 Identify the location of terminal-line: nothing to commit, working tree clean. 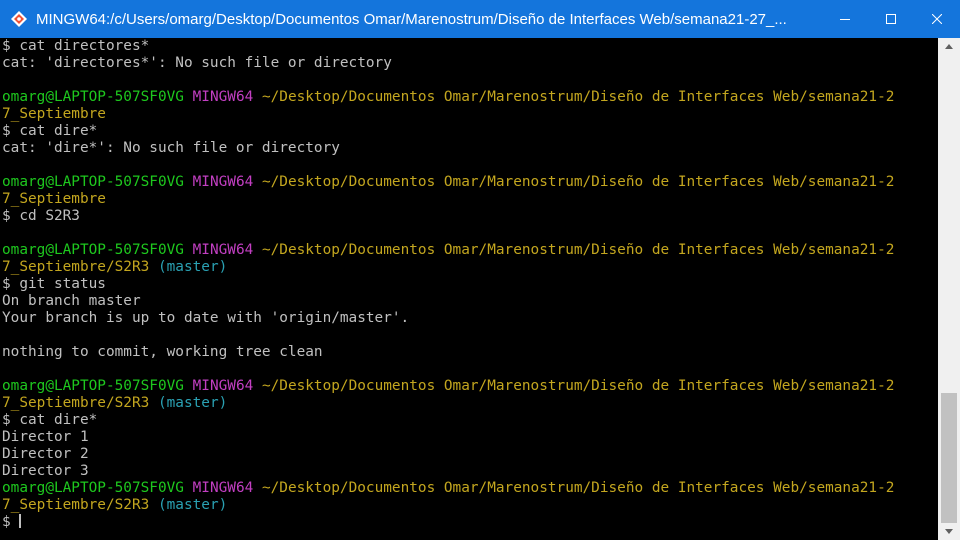
(470, 352).